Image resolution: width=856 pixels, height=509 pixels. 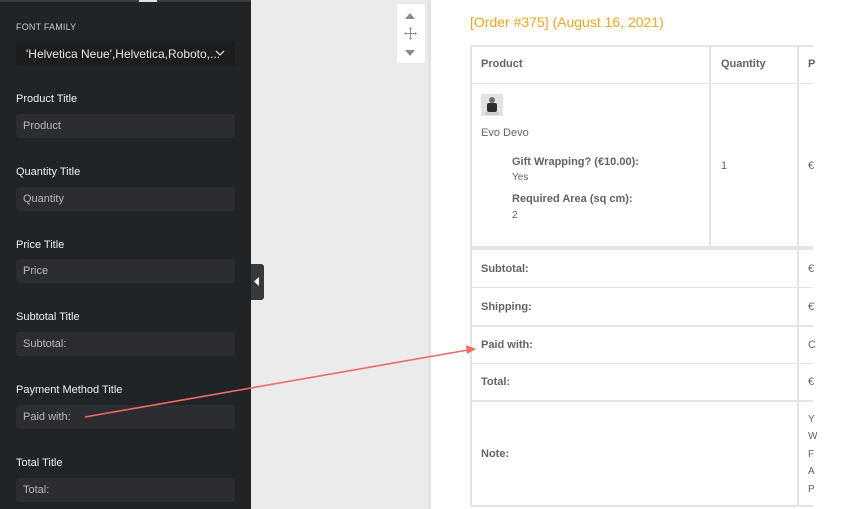 What do you see at coordinates (811, 454) in the screenshot?
I see `note-line: F` at bounding box center [811, 454].